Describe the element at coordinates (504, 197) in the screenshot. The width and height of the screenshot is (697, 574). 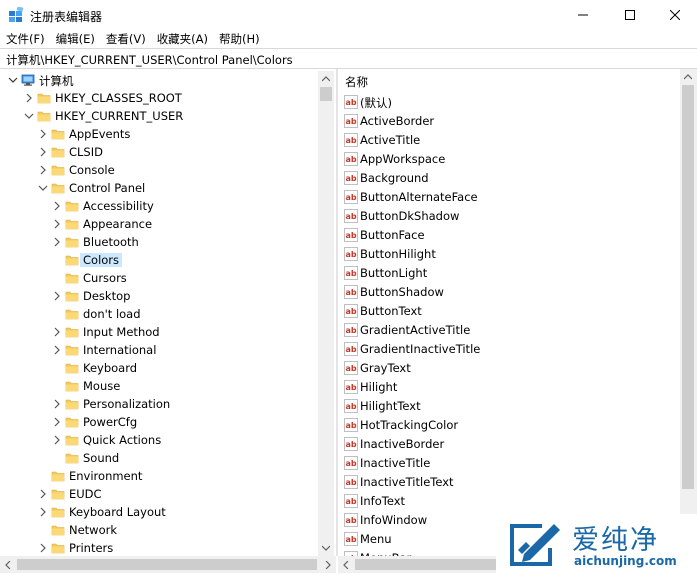
I see `value-row: ab ButtonAlternateFace` at that location.